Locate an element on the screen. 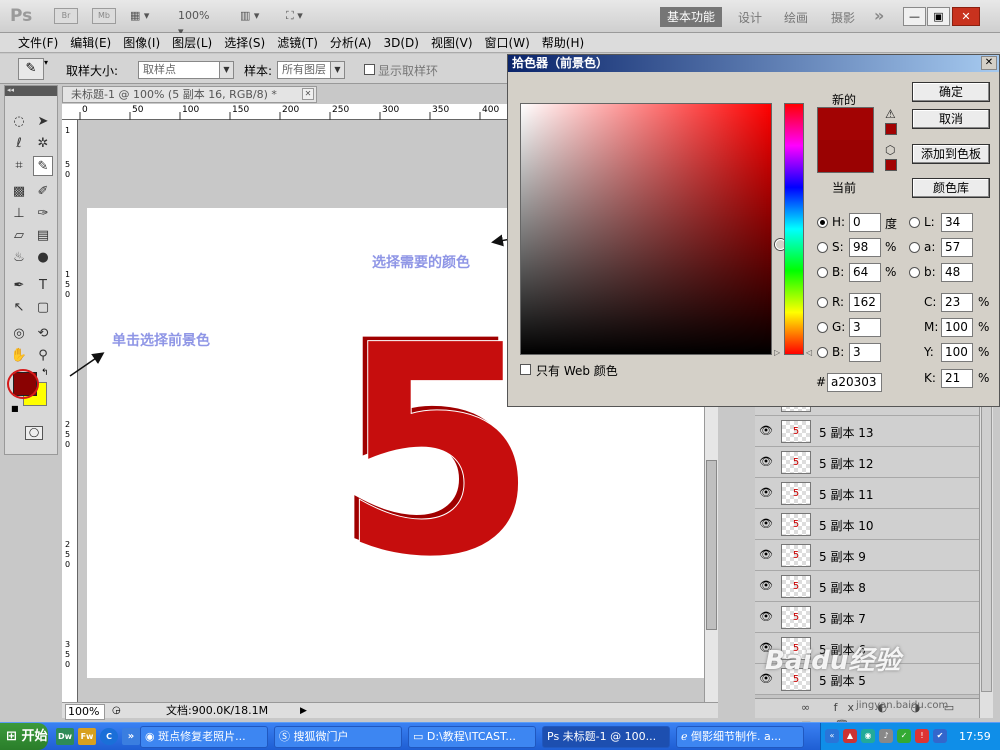  cancel-button: 取消 is located at coordinates (951, 119).